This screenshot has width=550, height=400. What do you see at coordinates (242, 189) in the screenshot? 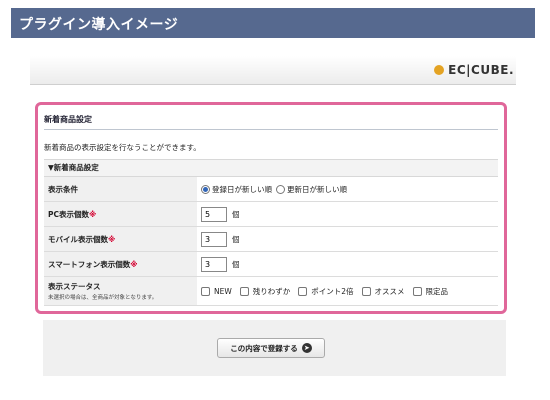
I see `radio-label-registered-newest: 登録日が新しい順` at bounding box center [242, 189].